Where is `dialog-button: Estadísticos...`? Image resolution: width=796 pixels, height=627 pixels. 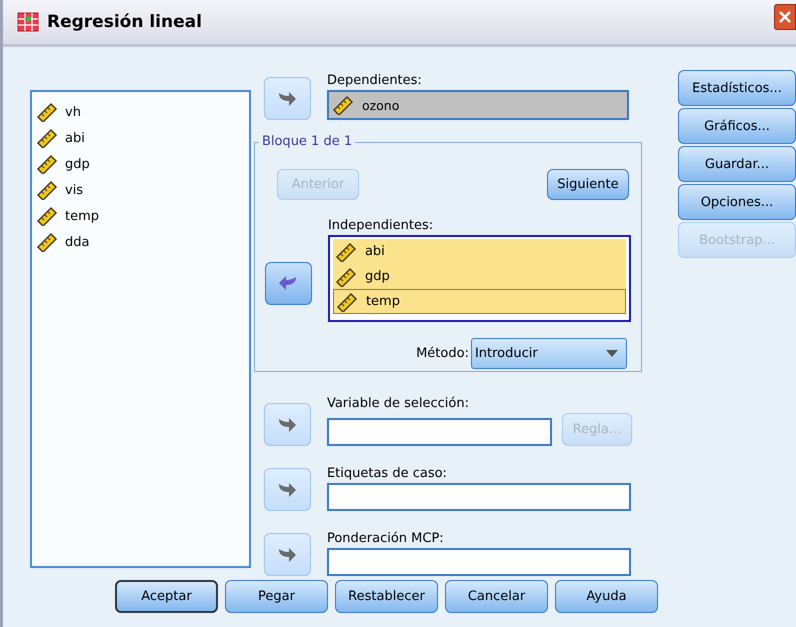
dialog-button: Estadísticos... is located at coordinates (737, 88).